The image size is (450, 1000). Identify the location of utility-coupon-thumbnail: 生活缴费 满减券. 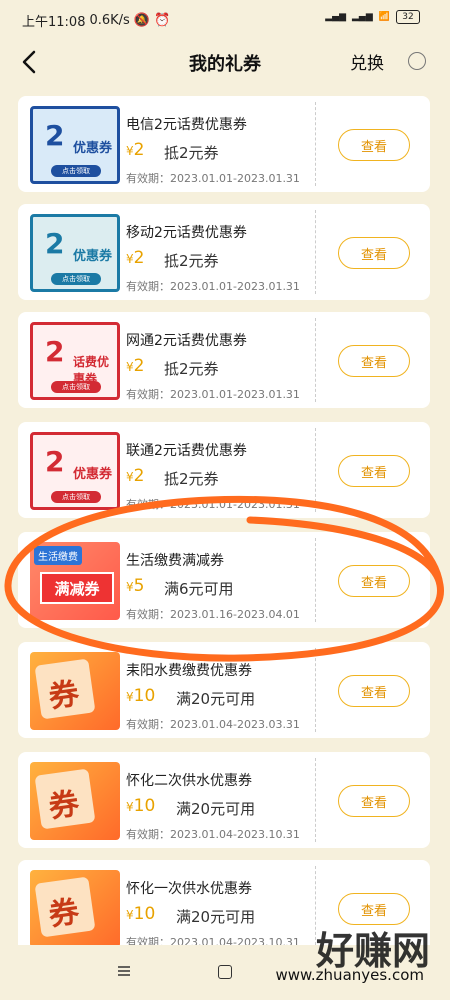
(75, 581).